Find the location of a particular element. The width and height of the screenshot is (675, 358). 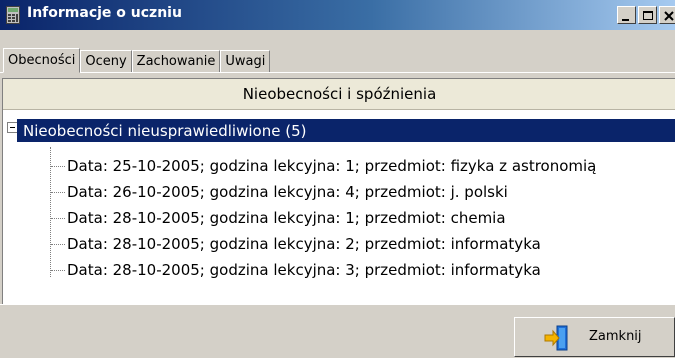

maximize-icon is located at coordinates (648, 15).